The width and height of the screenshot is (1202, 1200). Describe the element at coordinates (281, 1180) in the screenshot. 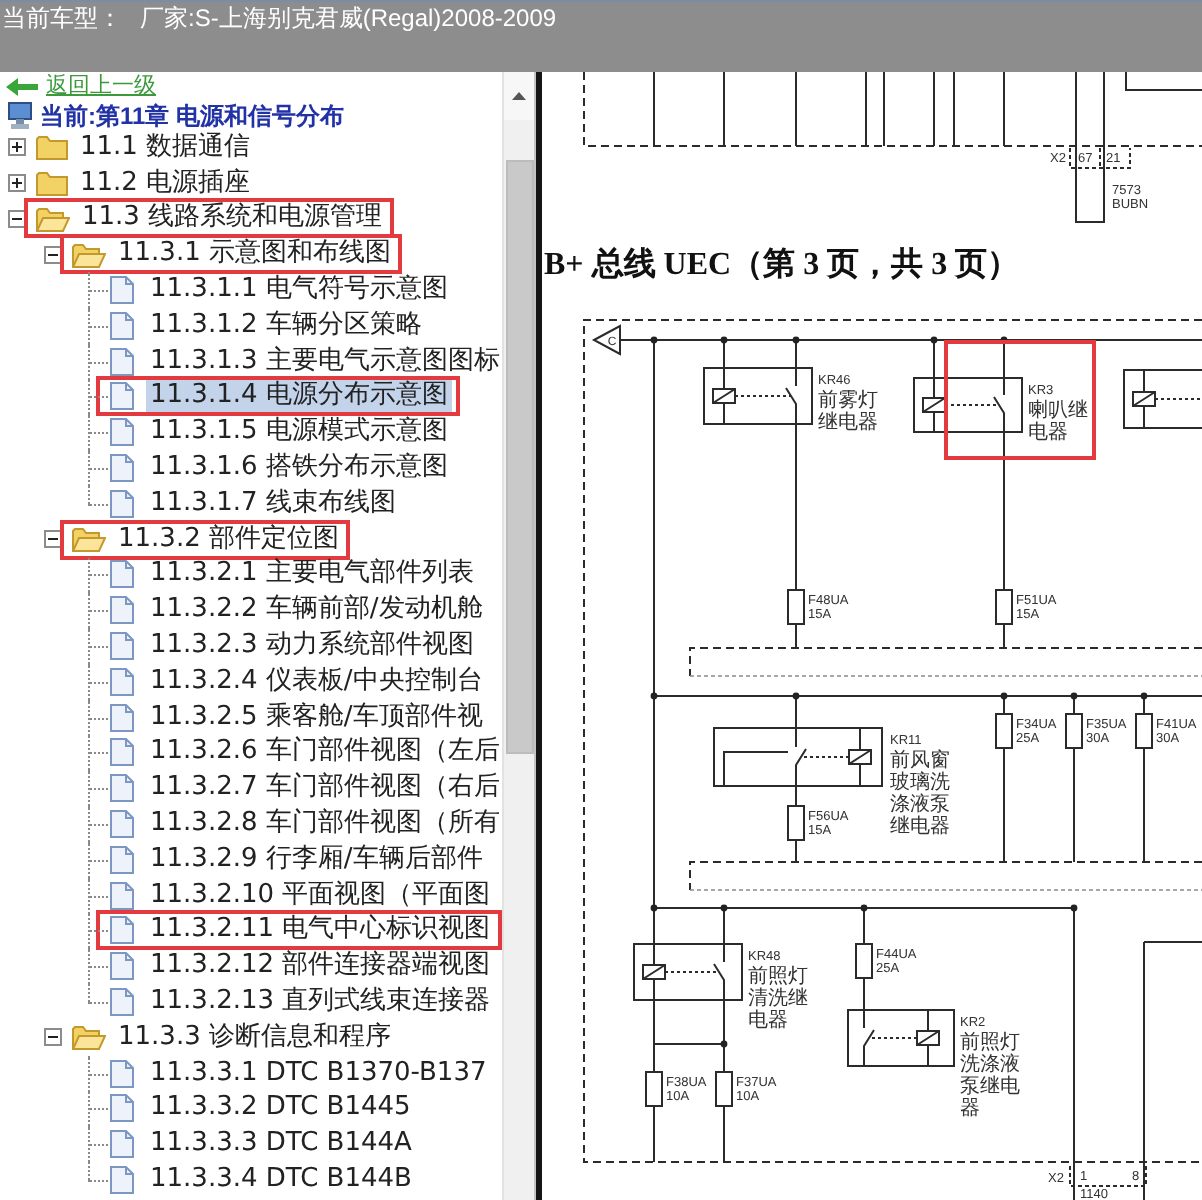

I see `tree-item: 11.3.3.4 DTC B144B` at that location.